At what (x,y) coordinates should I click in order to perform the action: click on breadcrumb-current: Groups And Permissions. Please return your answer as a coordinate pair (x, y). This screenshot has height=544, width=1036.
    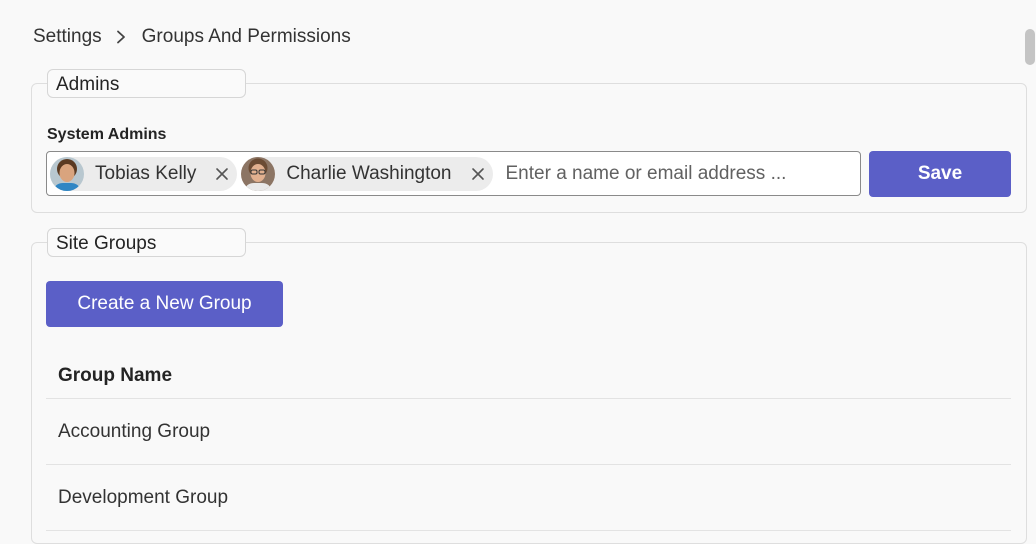
    Looking at the image, I should click on (246, 36).